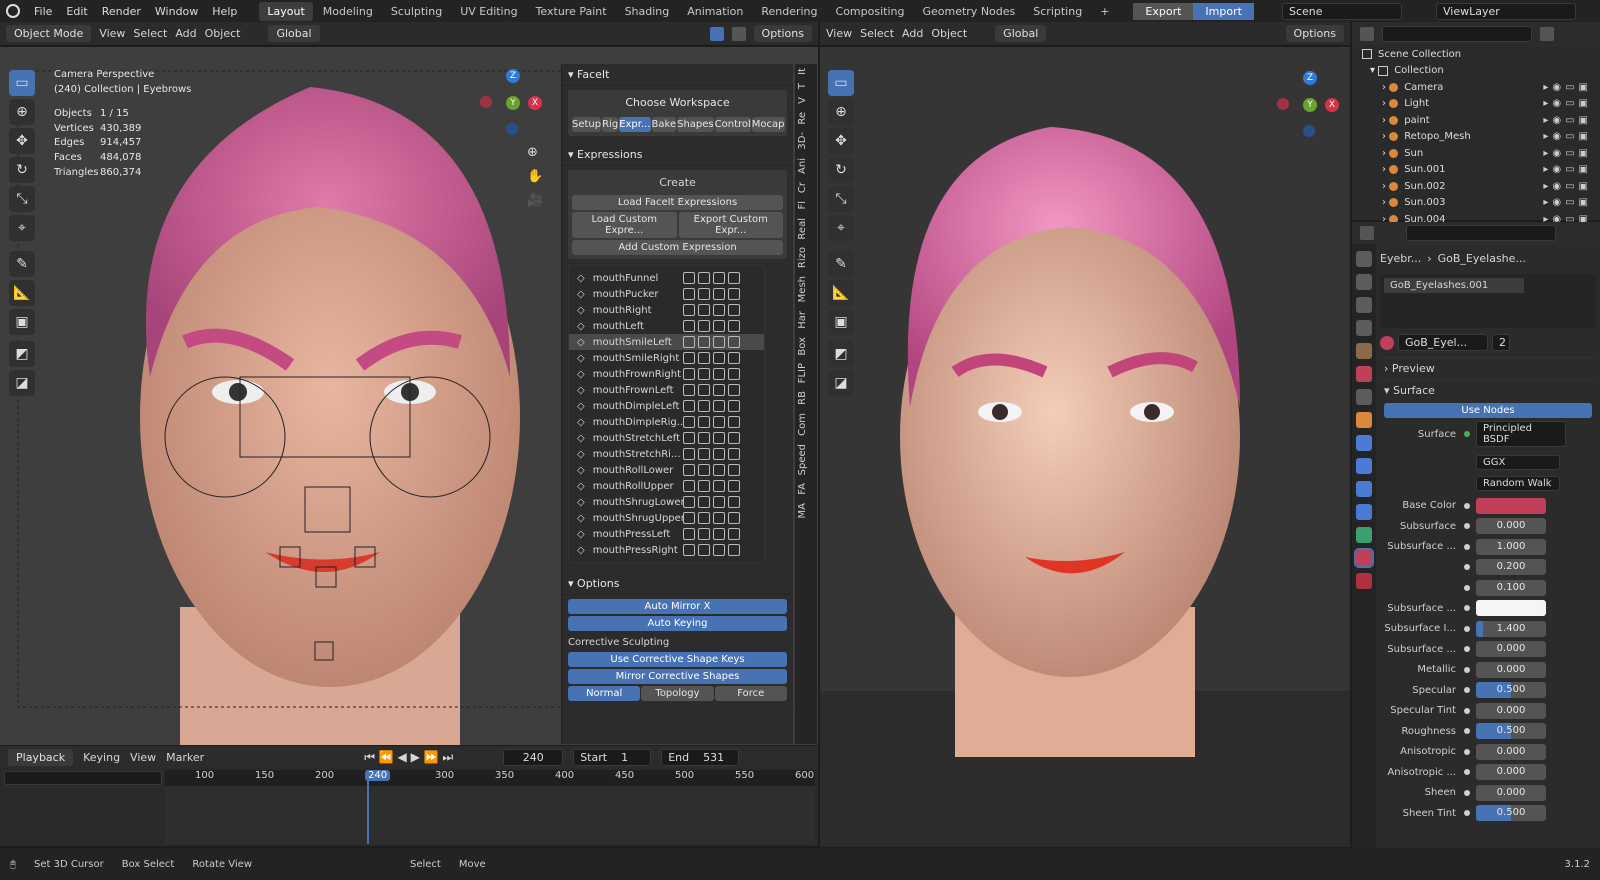 The height and width of the screenshot is (880, 1600). I want to click on sidebar-tab: Real, so click(802, 229).